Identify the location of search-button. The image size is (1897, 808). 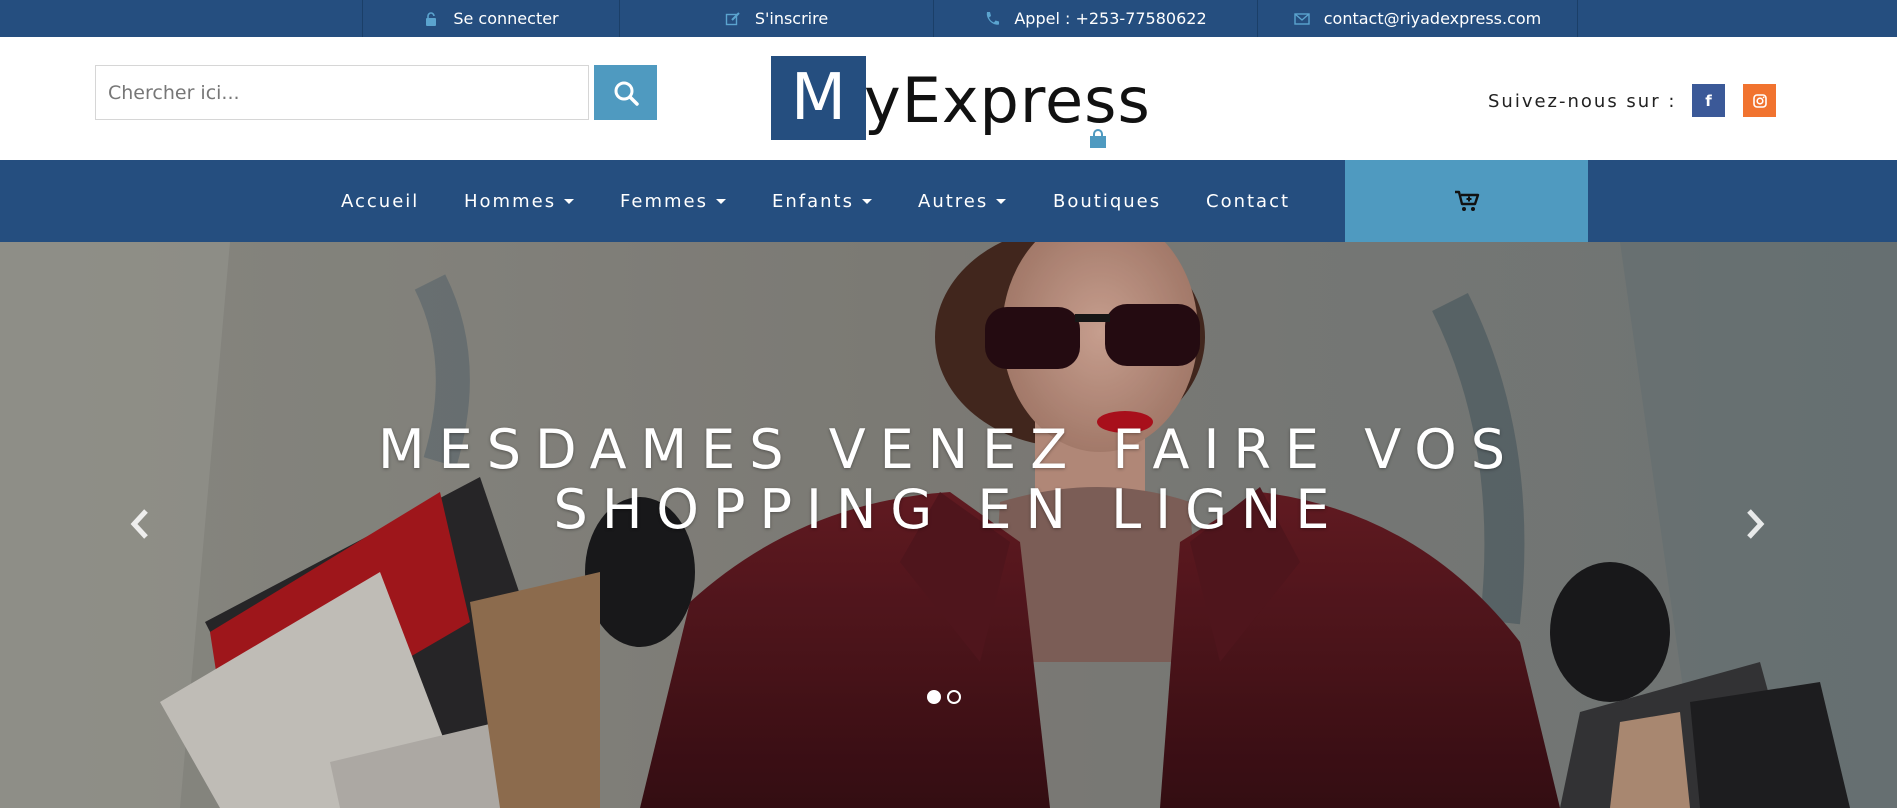
(625, 92).